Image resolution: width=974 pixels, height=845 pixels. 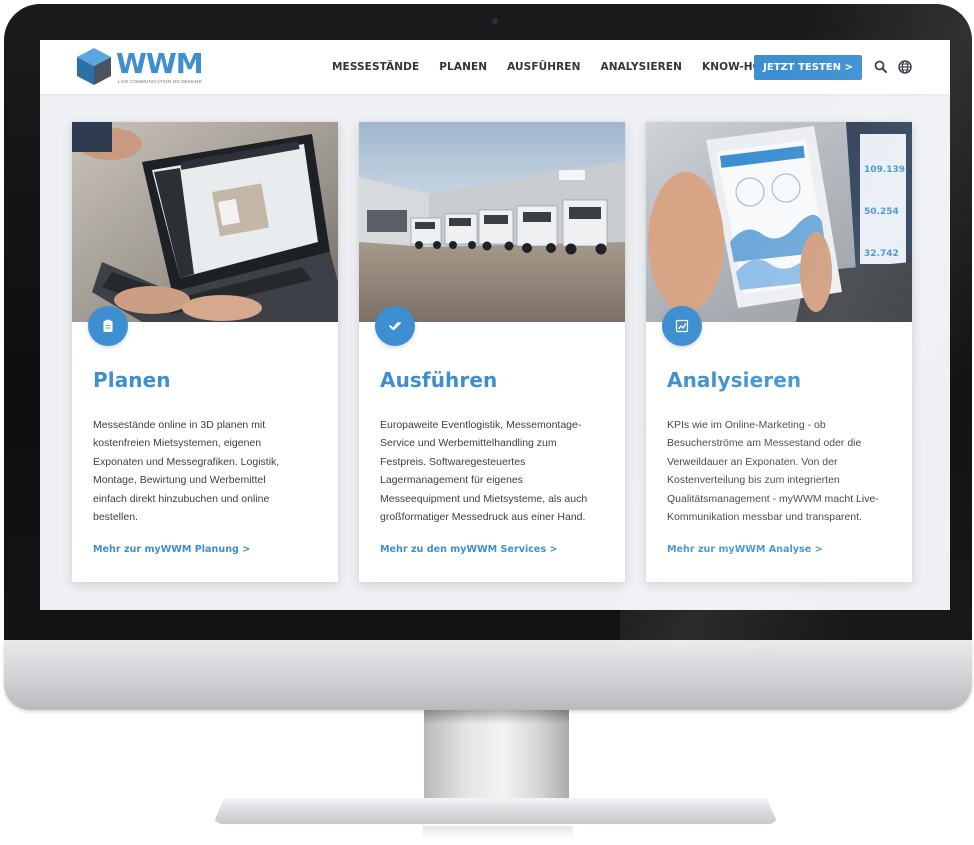 I want to click on mehr-analyse-link: Mehr zur myWWM Analyse >, so click(x=745, y=549).